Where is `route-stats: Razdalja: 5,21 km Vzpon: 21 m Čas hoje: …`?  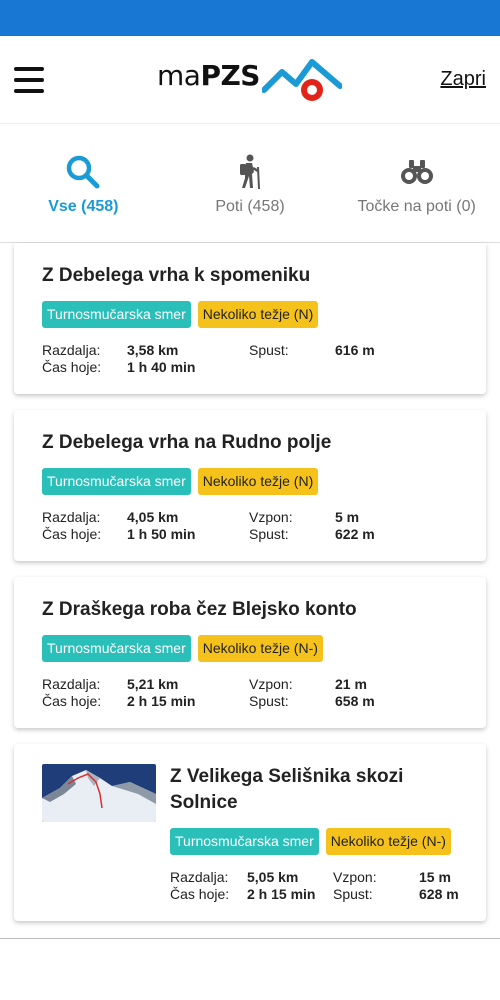
route-stats: Razdalja: 5,21 km Vzpon: 21 m Čas hoje: … is located at coordinates (250, 693).